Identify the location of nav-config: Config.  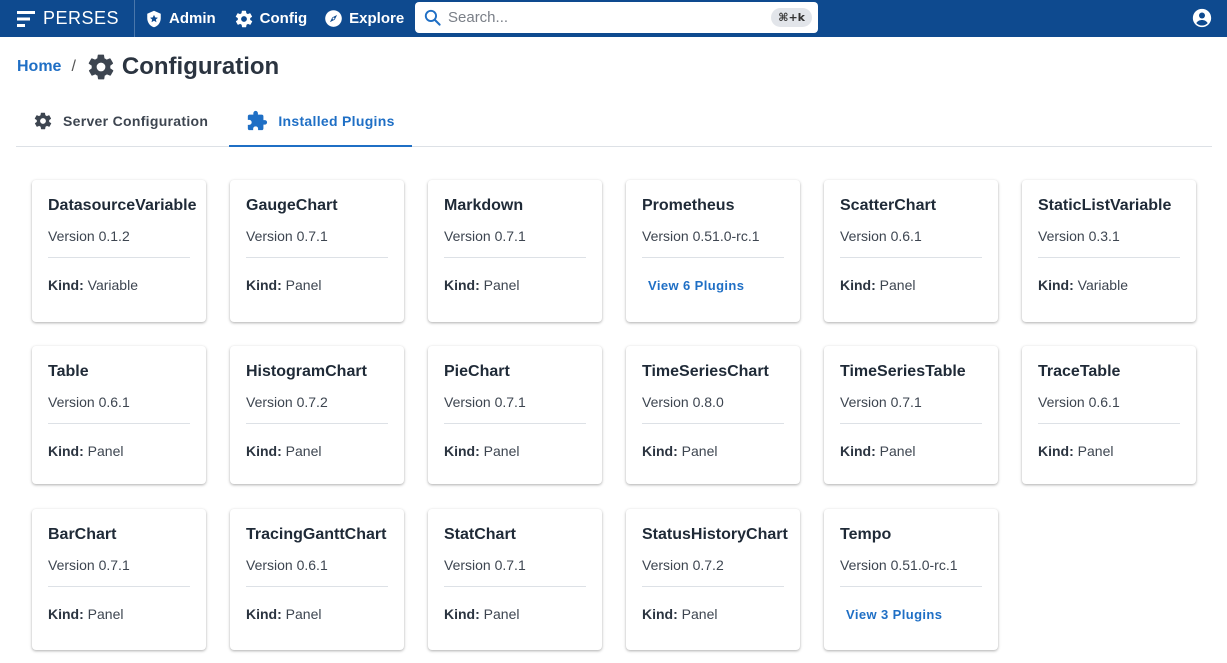
(270, 18).